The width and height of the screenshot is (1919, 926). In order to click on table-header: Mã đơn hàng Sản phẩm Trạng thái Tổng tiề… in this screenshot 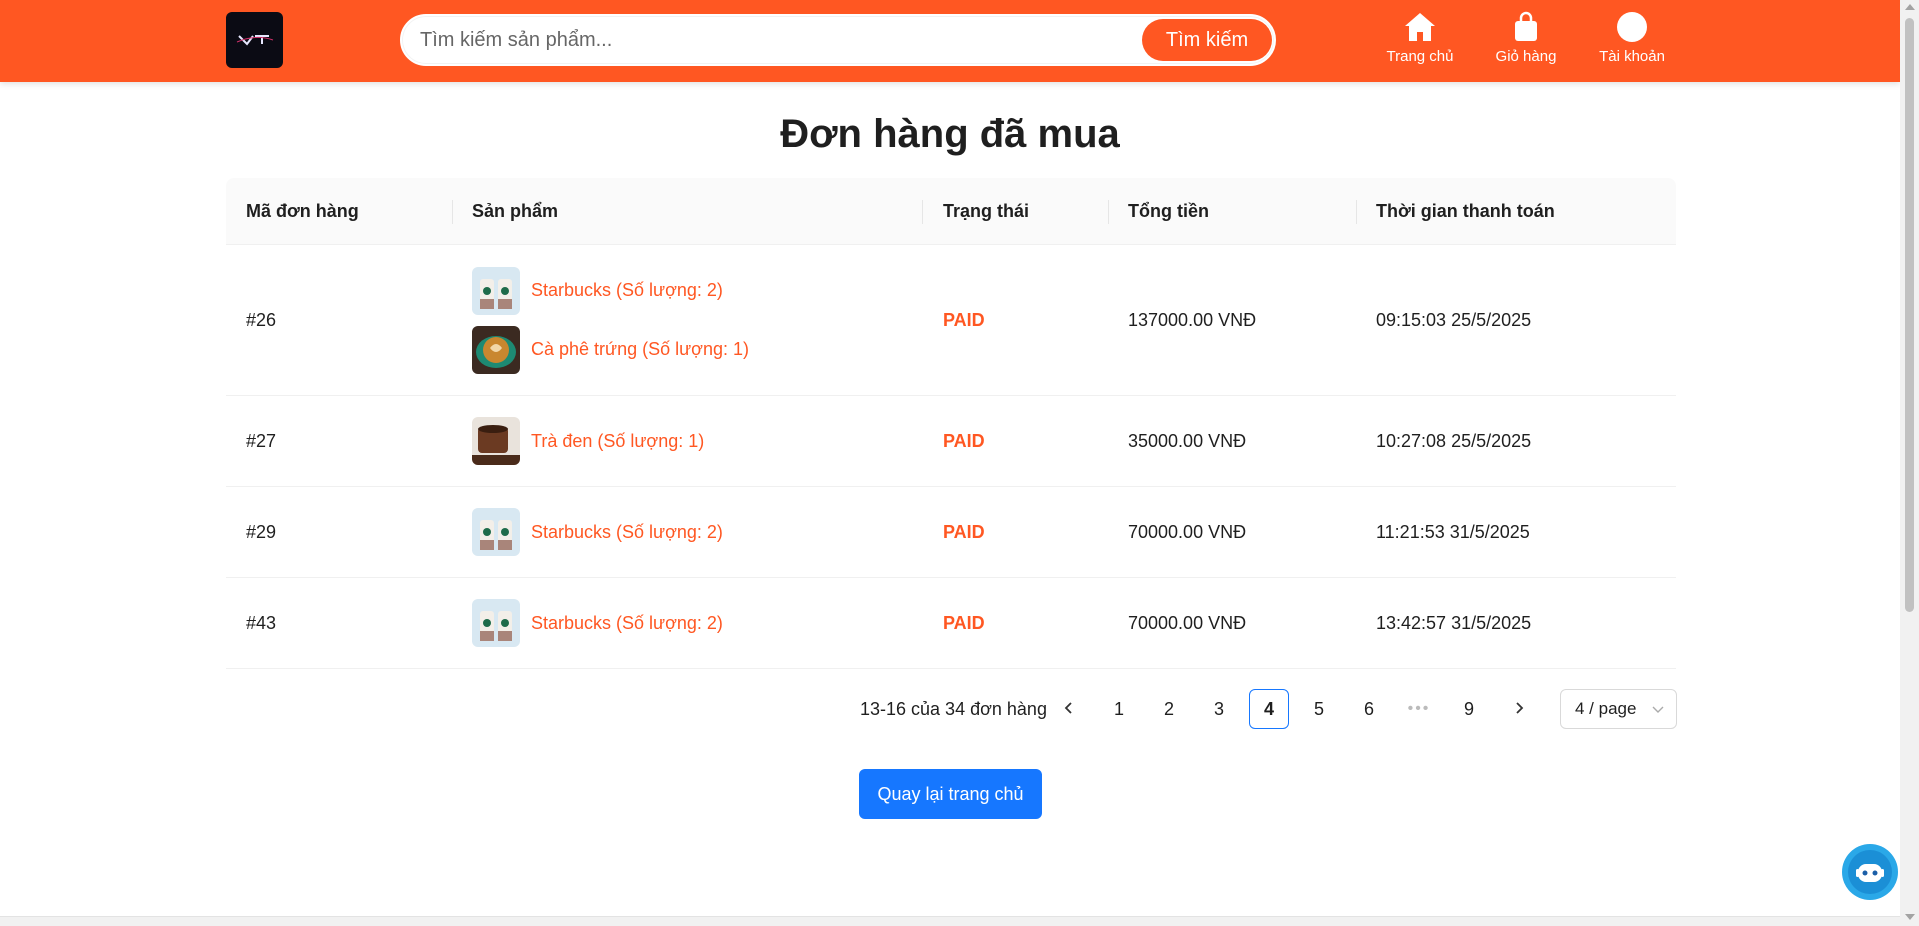, I will do `click(951, 211)`.